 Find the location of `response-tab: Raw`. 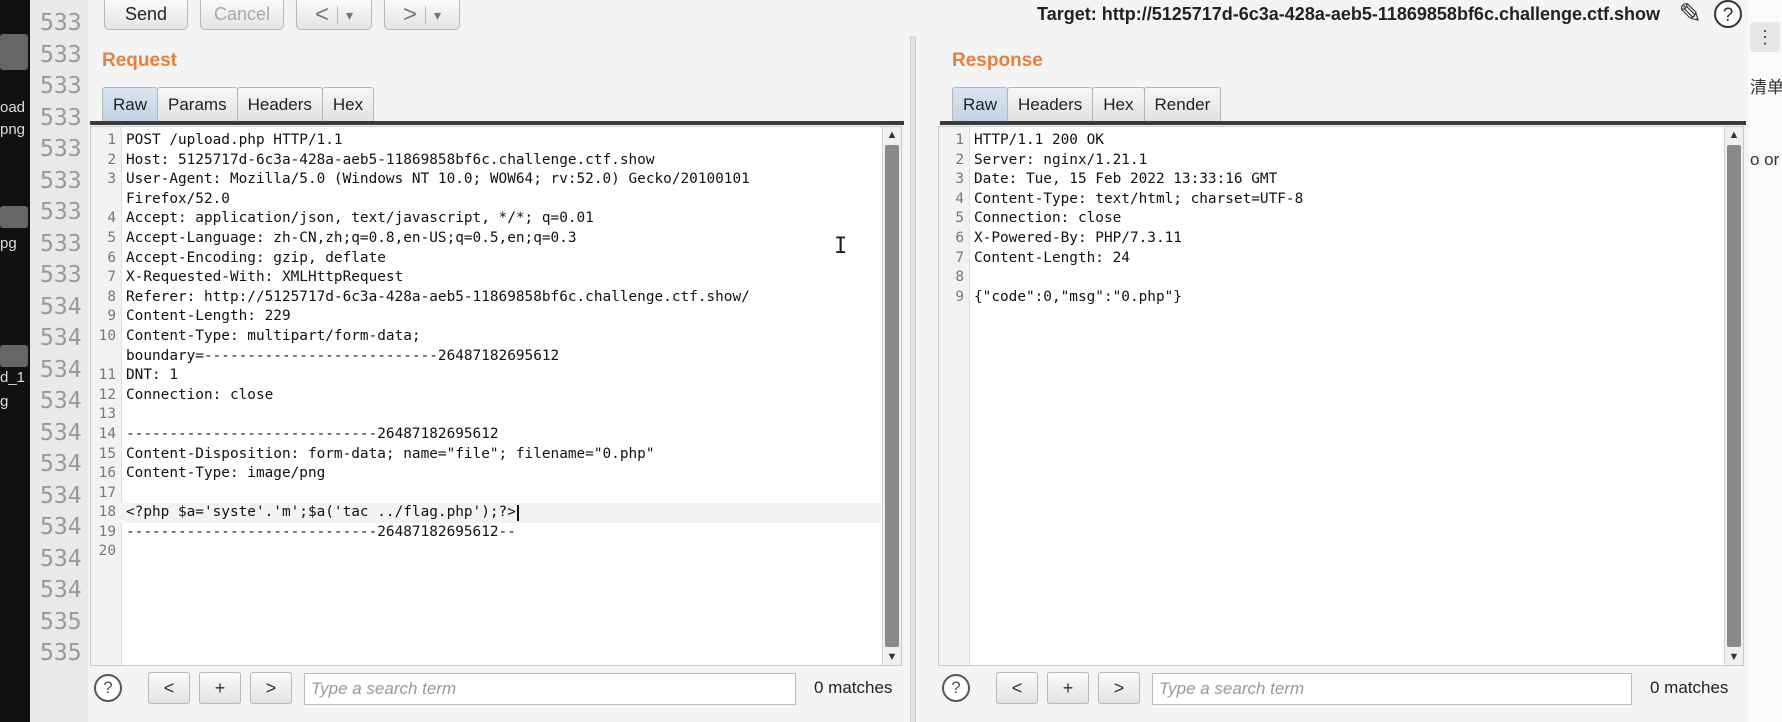

response-tab: Raw is located at coordinates (980, 104).